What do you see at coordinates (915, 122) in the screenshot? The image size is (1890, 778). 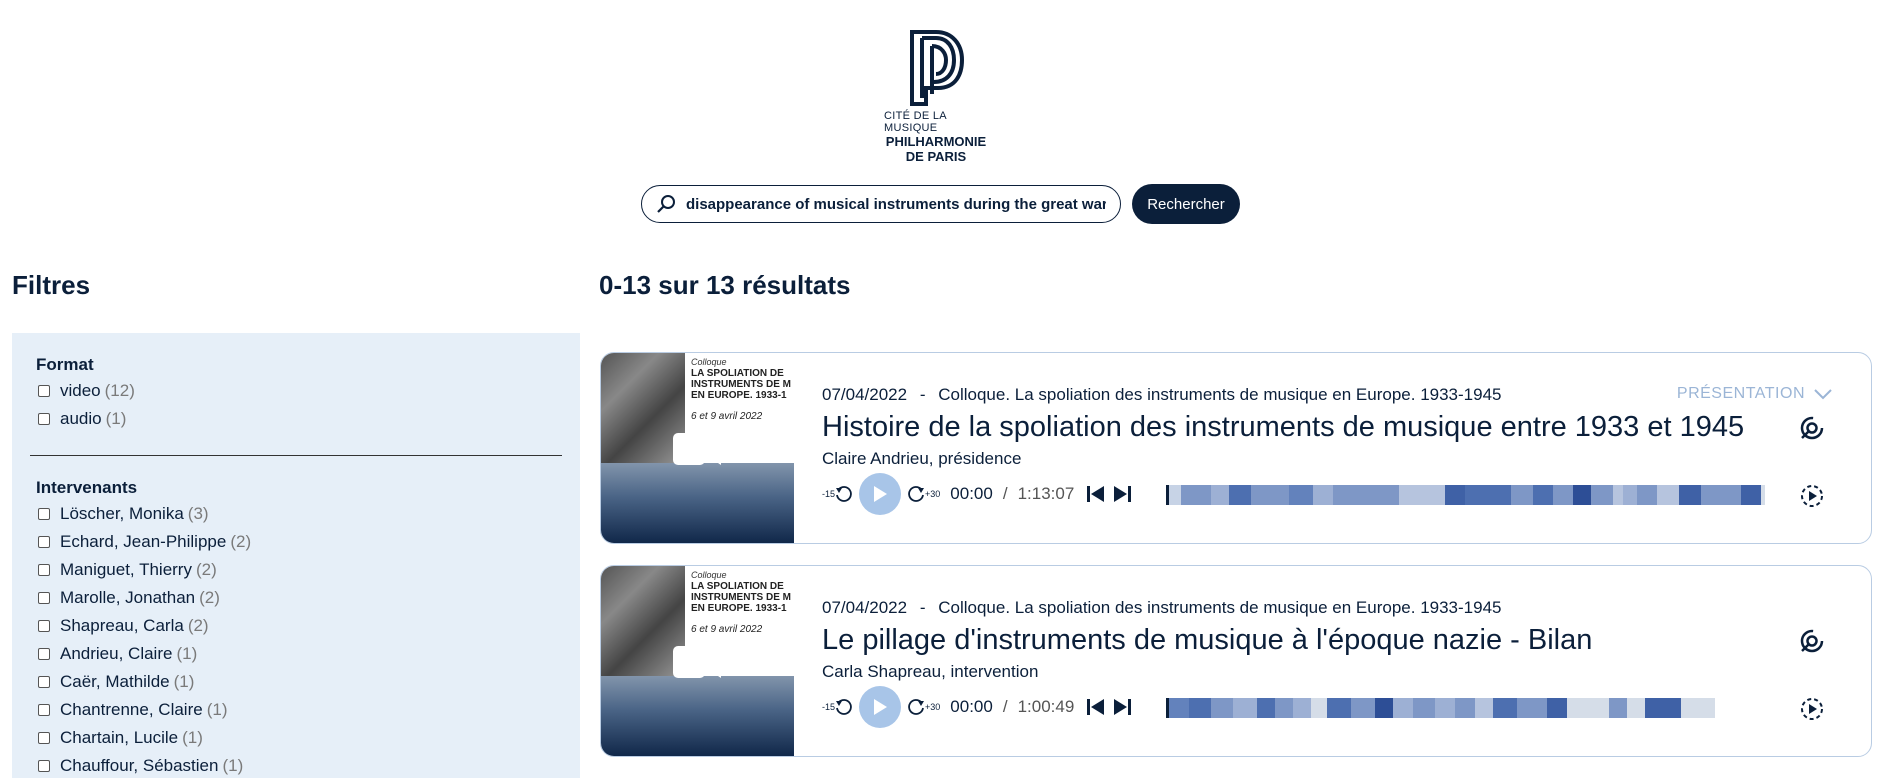 I see `logo-subtitle: CITÉ DE LA MUSIQUE` at bounding box center [915, 122].